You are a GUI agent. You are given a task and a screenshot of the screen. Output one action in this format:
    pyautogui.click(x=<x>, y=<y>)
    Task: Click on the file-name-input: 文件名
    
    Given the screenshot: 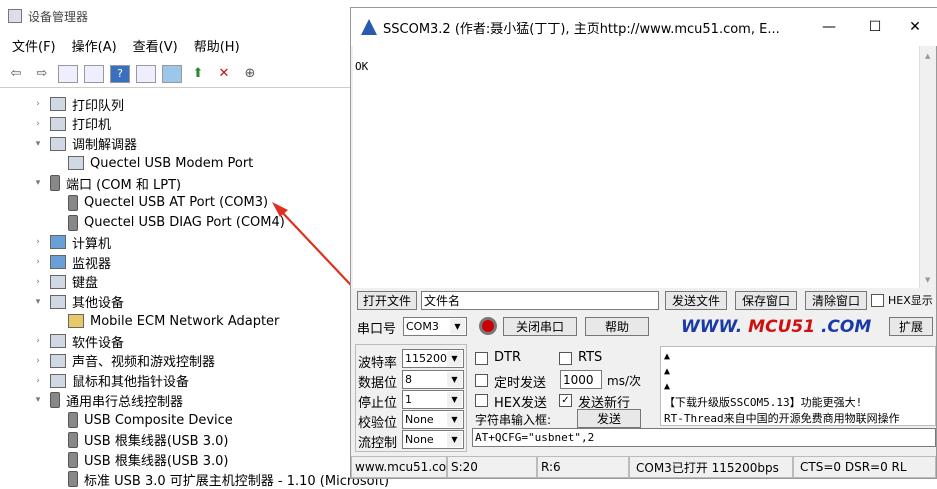 What is the action you would take?
    pyautogui.click(x=540, y=300)
    